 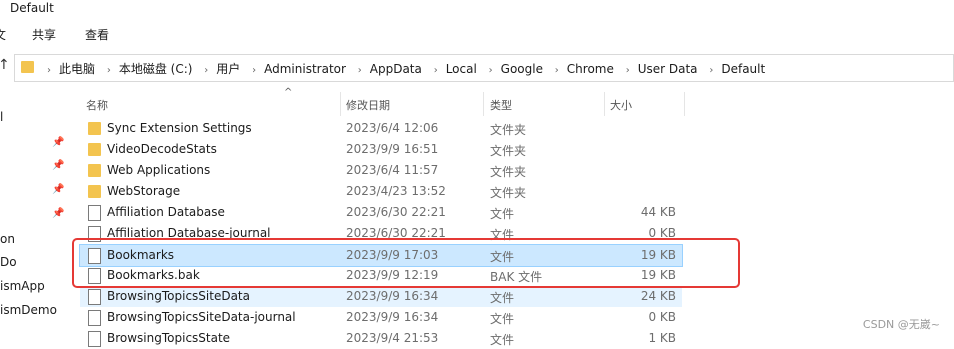 What do you see at coordinates (590, 69) in the screenshot?
I see `crumb-chrome: Chrome` at bounding box center [590, 69].